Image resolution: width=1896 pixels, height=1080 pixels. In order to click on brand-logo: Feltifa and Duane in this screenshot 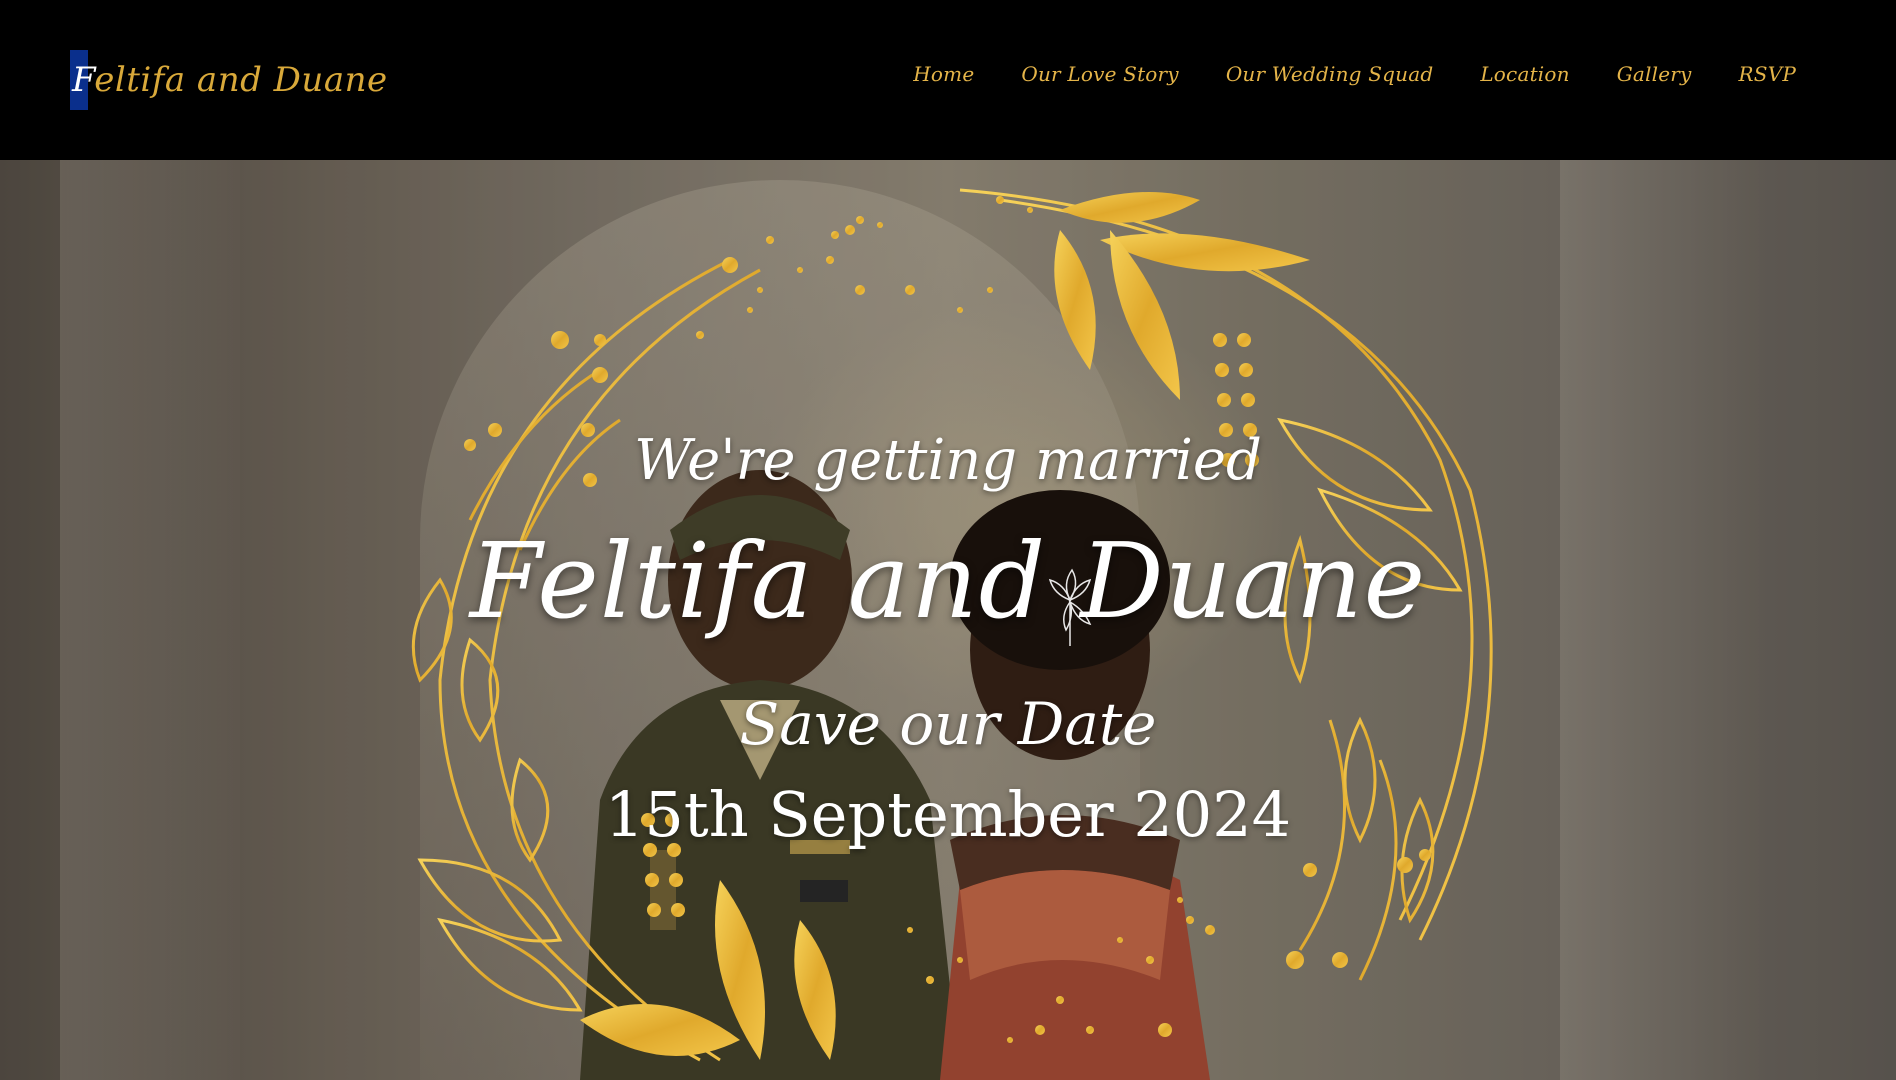, I will do `click(229, 80)`.